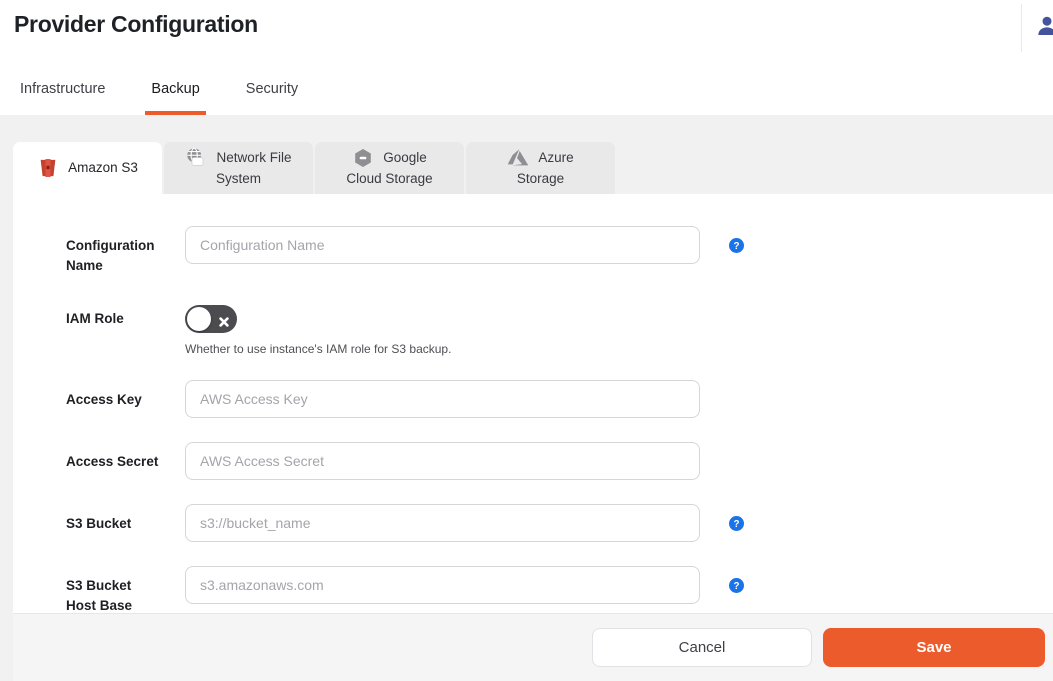  Describe the element at coordinates (48, 168) in the screenshot. I see `amazon-s3-bucket-icon` at that location.